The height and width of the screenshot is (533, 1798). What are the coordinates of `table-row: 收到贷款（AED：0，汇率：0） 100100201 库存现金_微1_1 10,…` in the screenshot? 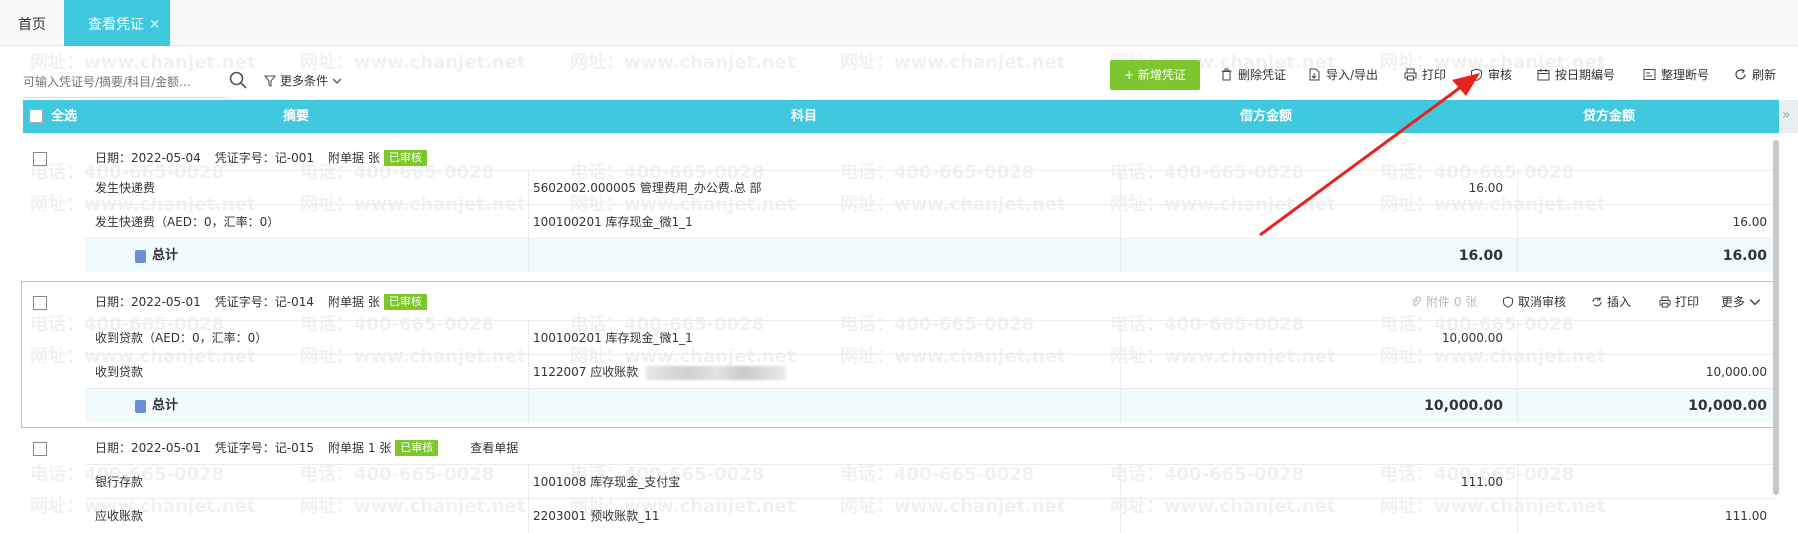 It's located at (930, 337).